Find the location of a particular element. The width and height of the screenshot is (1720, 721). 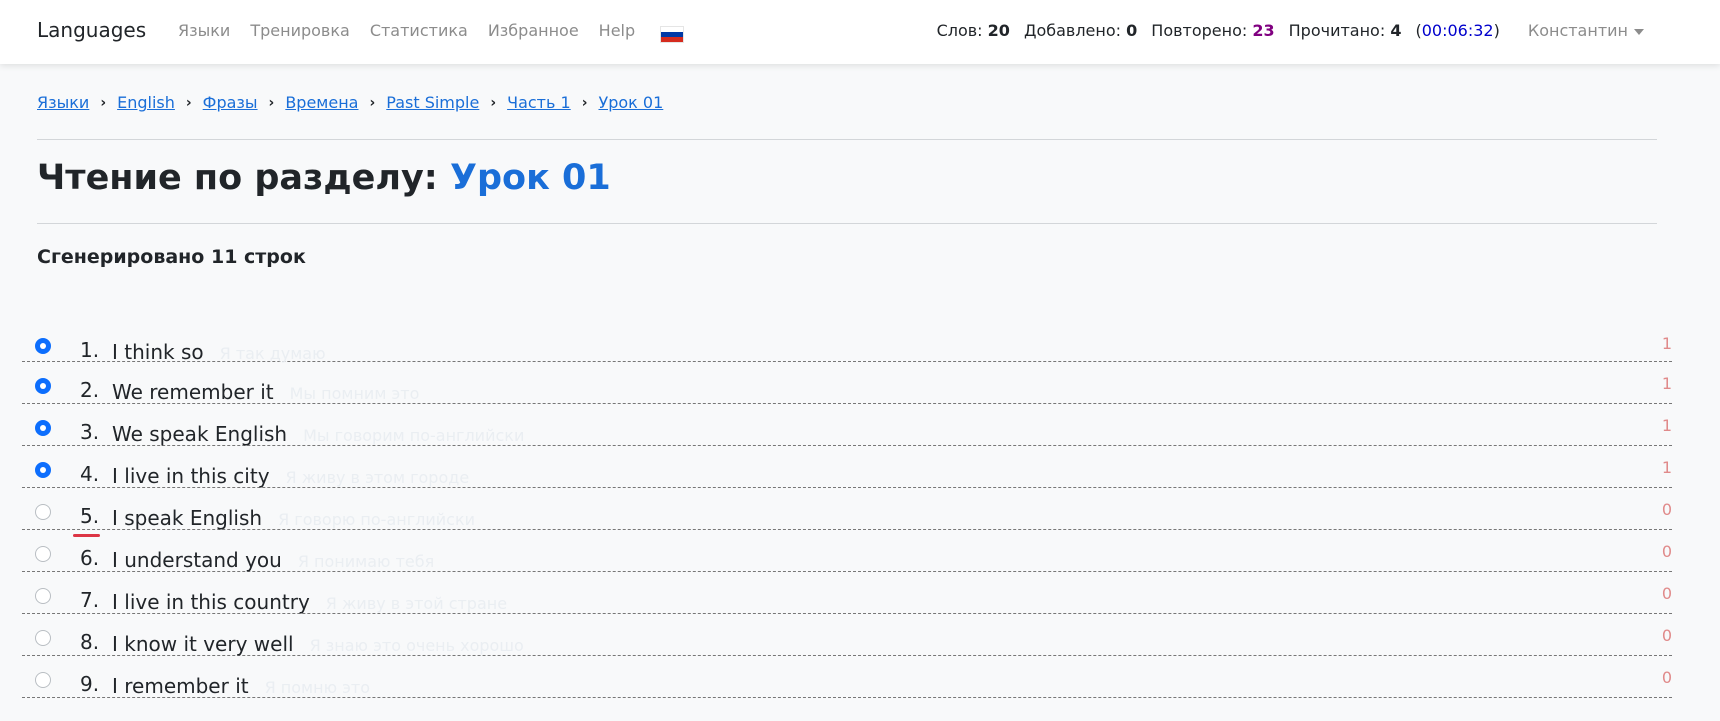

phrase-text: I understand you Я понимаю тебя is located at coordinates (273, 560).